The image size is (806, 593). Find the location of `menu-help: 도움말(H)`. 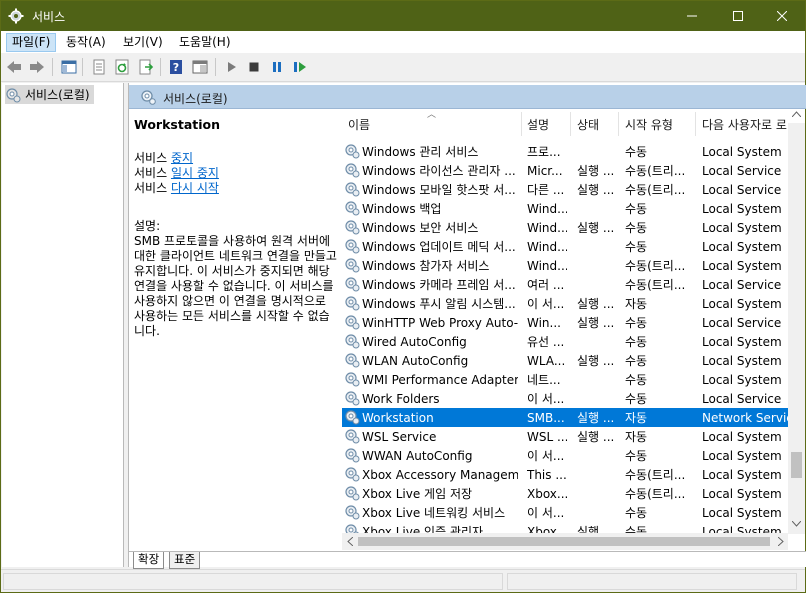

menu-help: 도움말(H) is located at coordinates (205, 42).